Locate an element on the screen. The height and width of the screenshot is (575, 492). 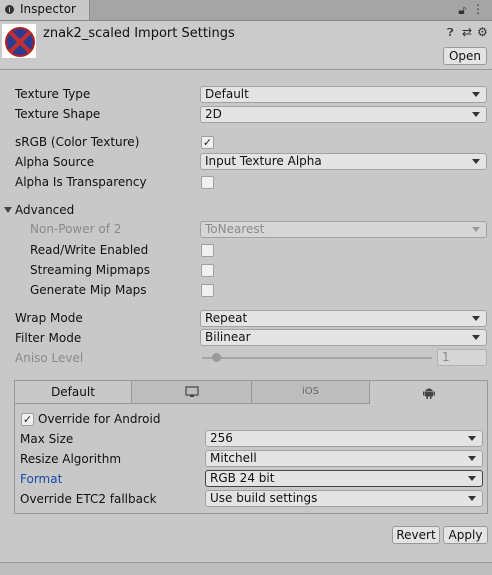
generate-mip-maps-label: Generate Mip Maps is located at coordinates (88, 290).